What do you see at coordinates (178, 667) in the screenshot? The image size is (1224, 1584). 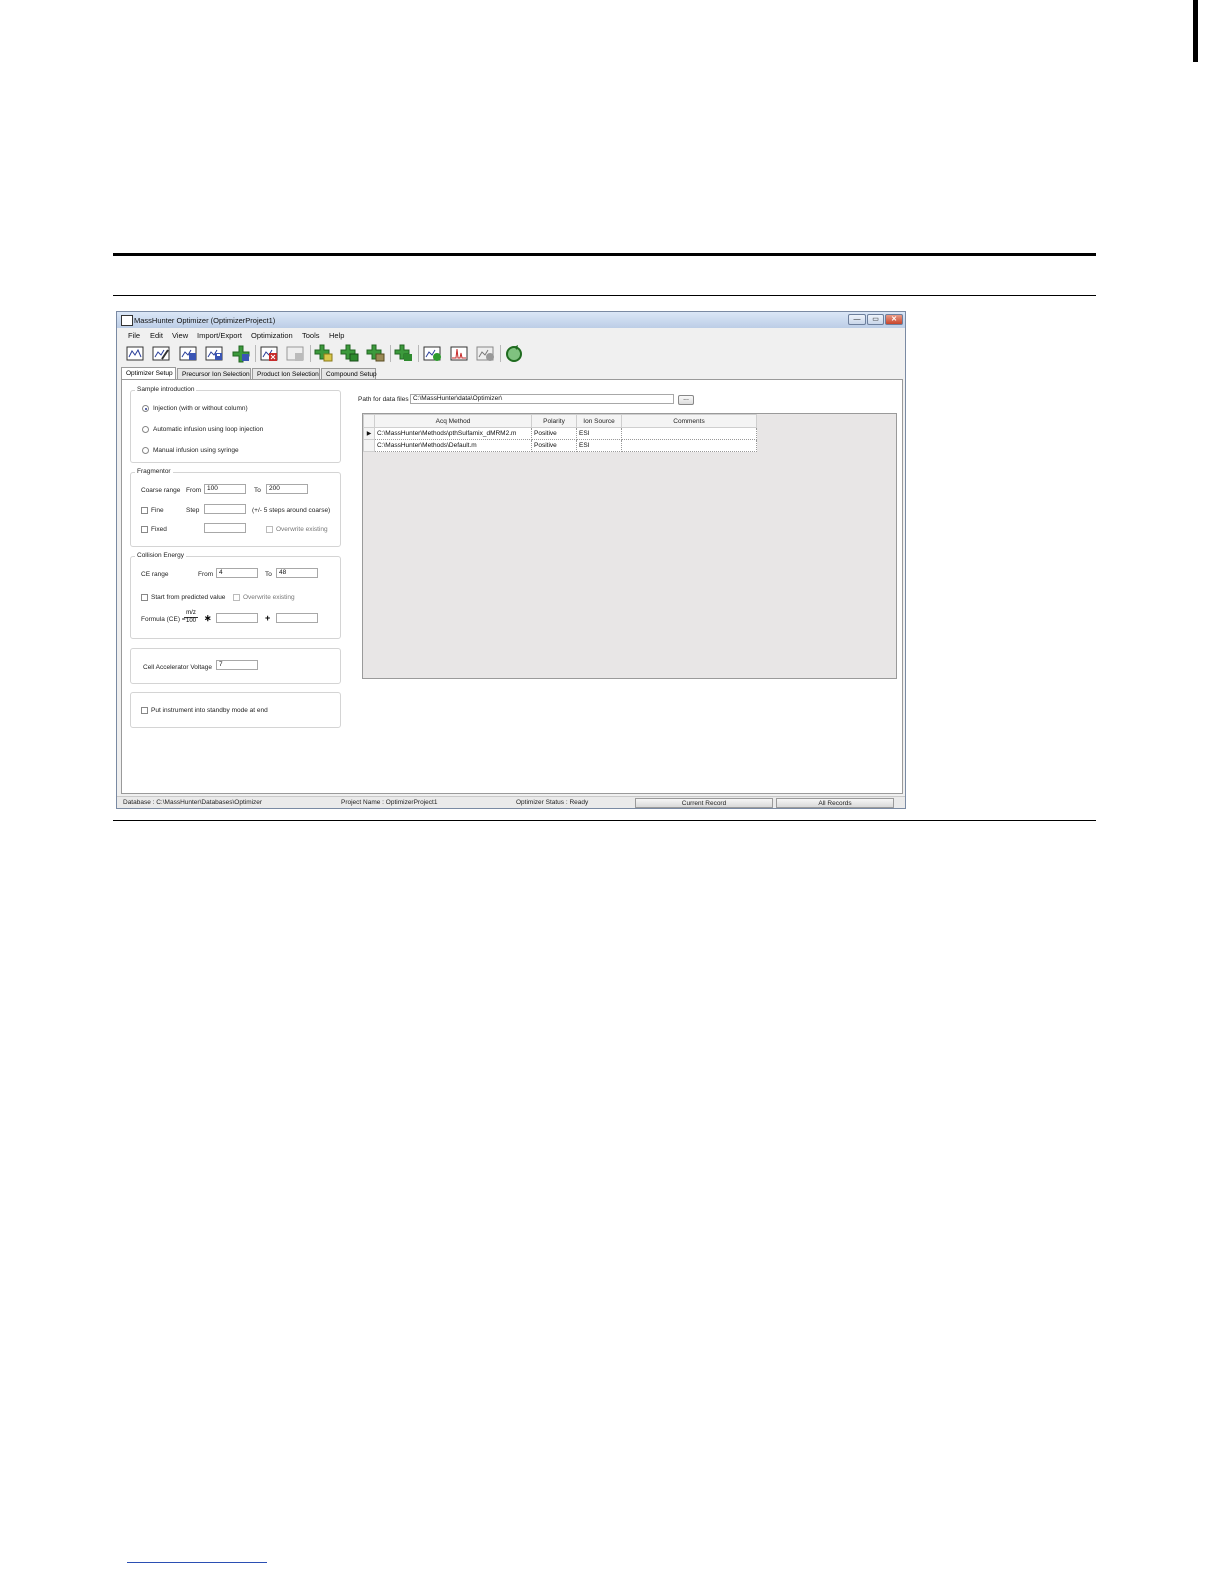 I see `cell-accelerator-label: Cell Accelerator Voltage` at bounding box center [178, 667].